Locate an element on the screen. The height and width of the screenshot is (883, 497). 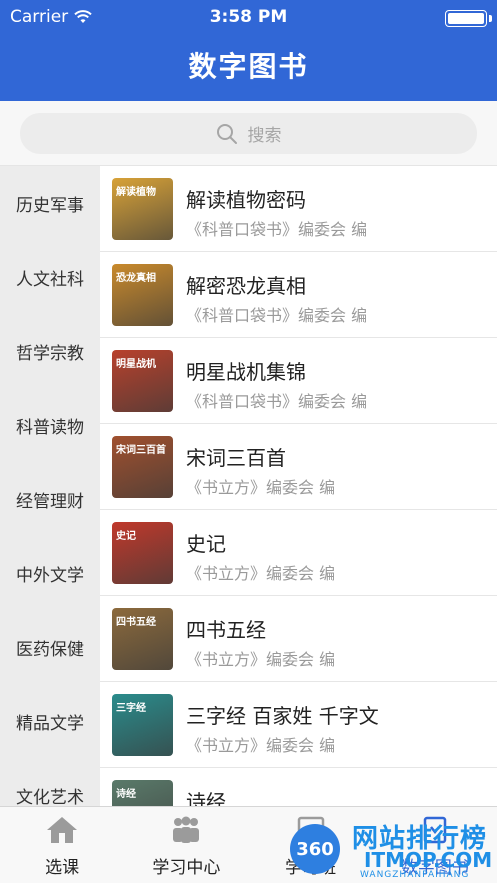
sidebar-item-philosophy: 哲学宗教 is located at coordinates (50, 351).